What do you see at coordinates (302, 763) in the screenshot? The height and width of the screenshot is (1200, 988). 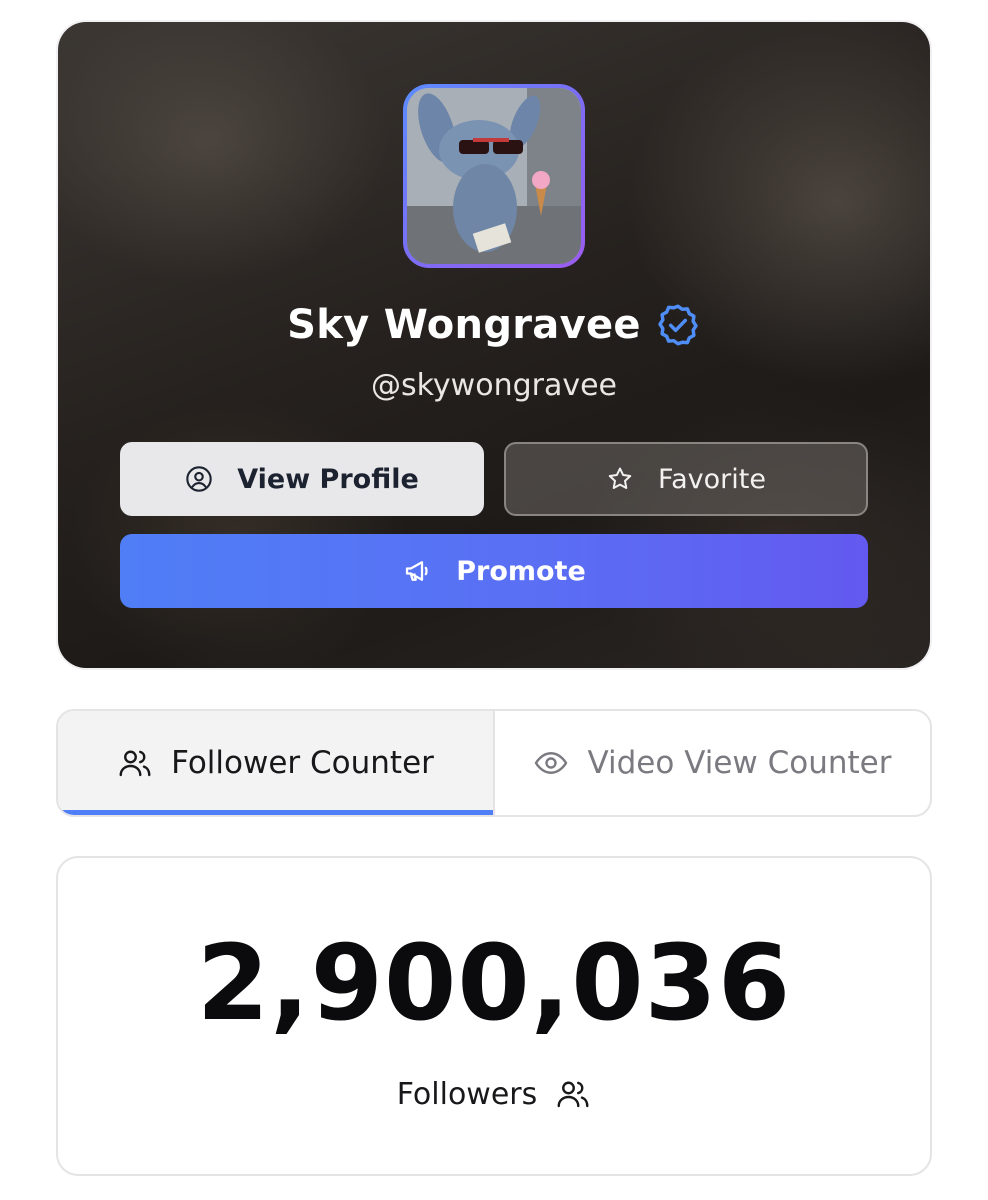 I see `tab-follower-counter-label: Follower Counter` at bounding box center [302, 763].